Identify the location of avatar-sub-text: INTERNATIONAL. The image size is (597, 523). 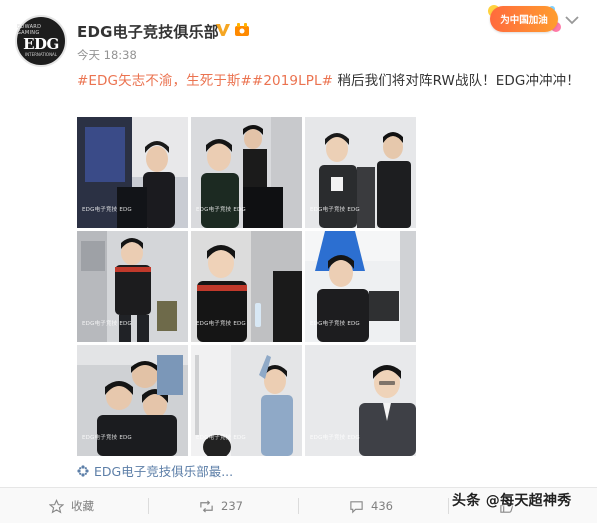
(41, 54).